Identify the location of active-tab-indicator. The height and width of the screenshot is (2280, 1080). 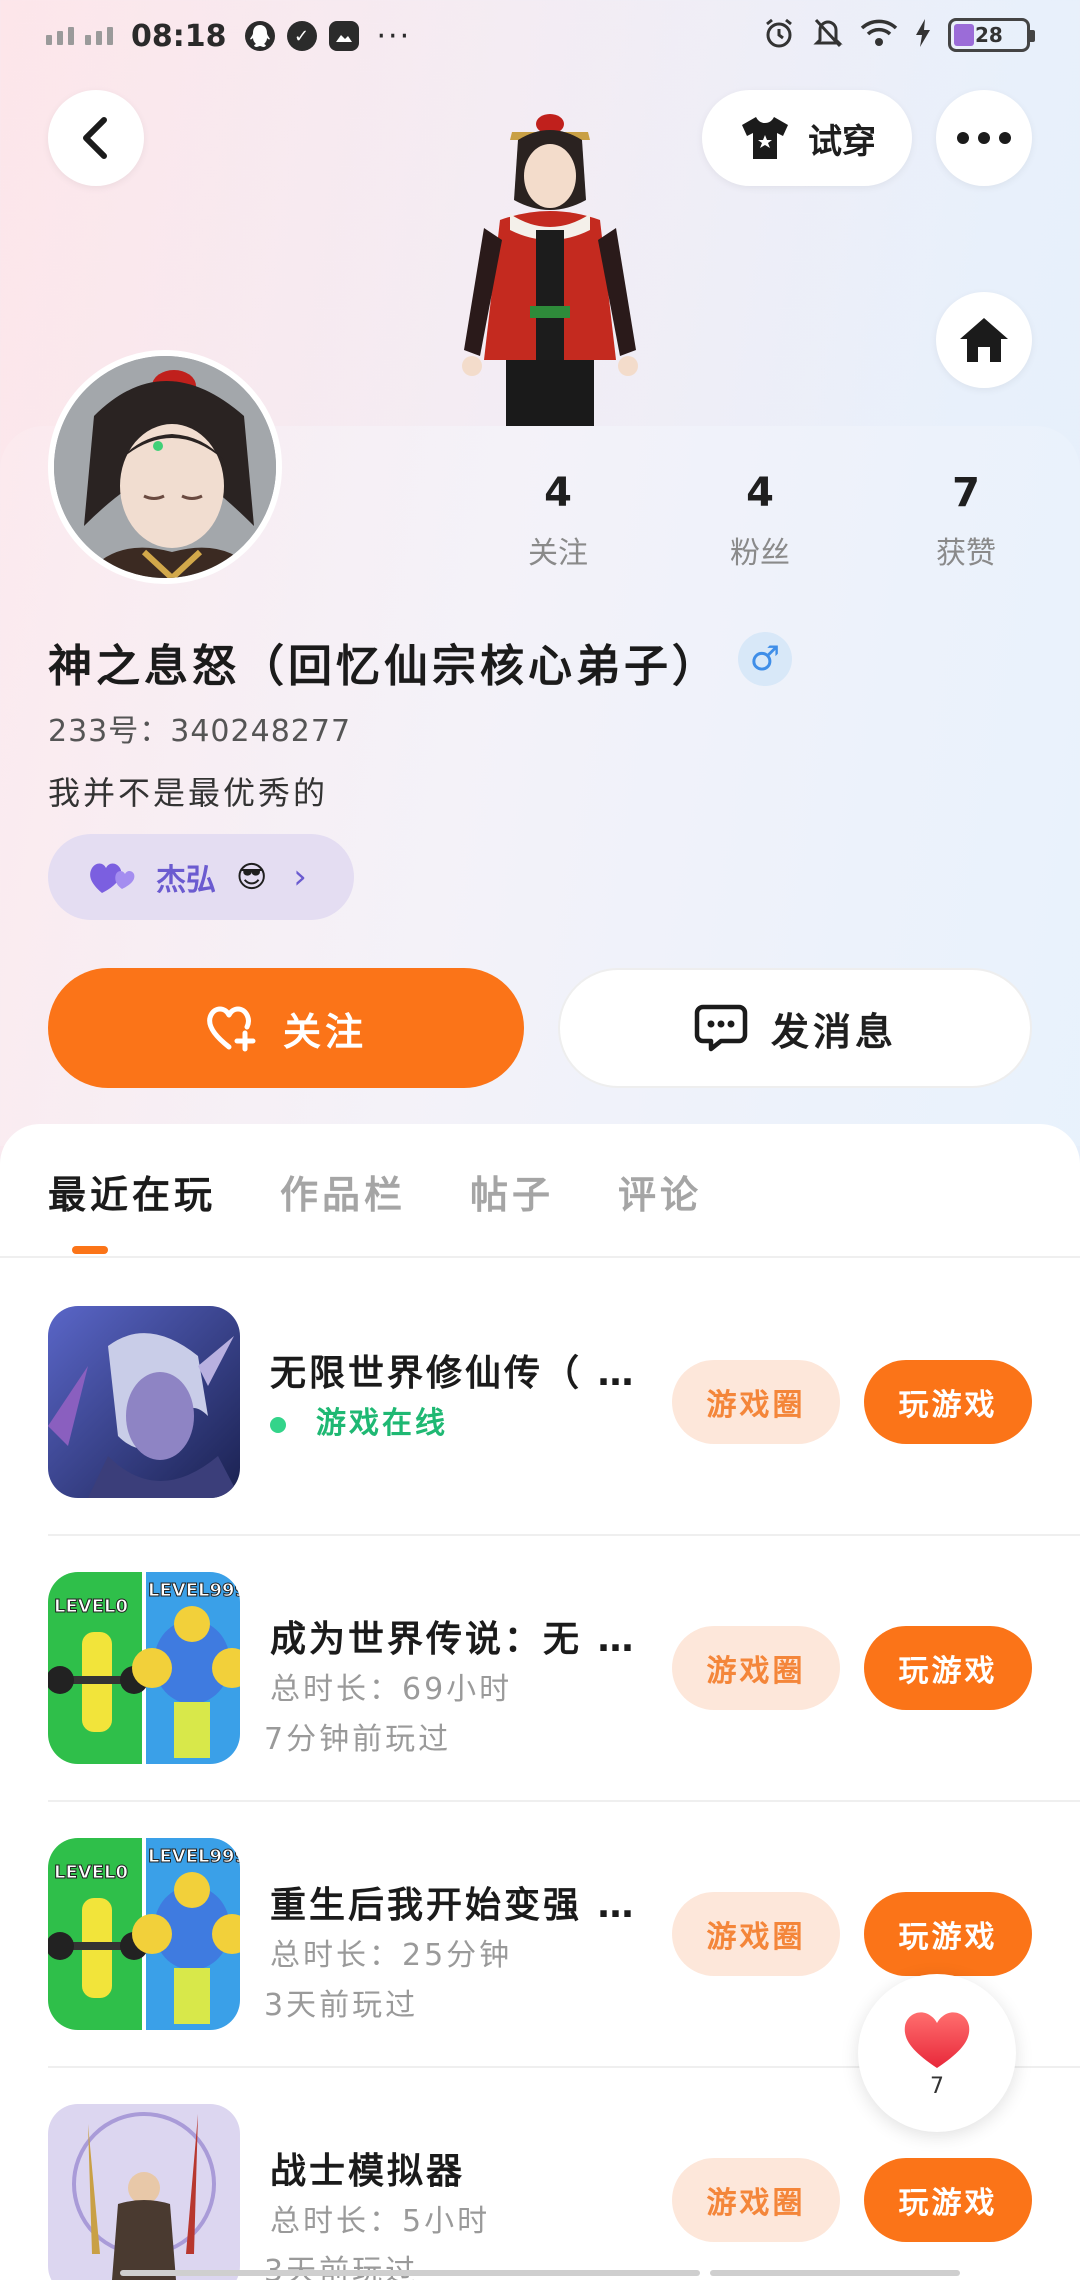
(90, 1250).